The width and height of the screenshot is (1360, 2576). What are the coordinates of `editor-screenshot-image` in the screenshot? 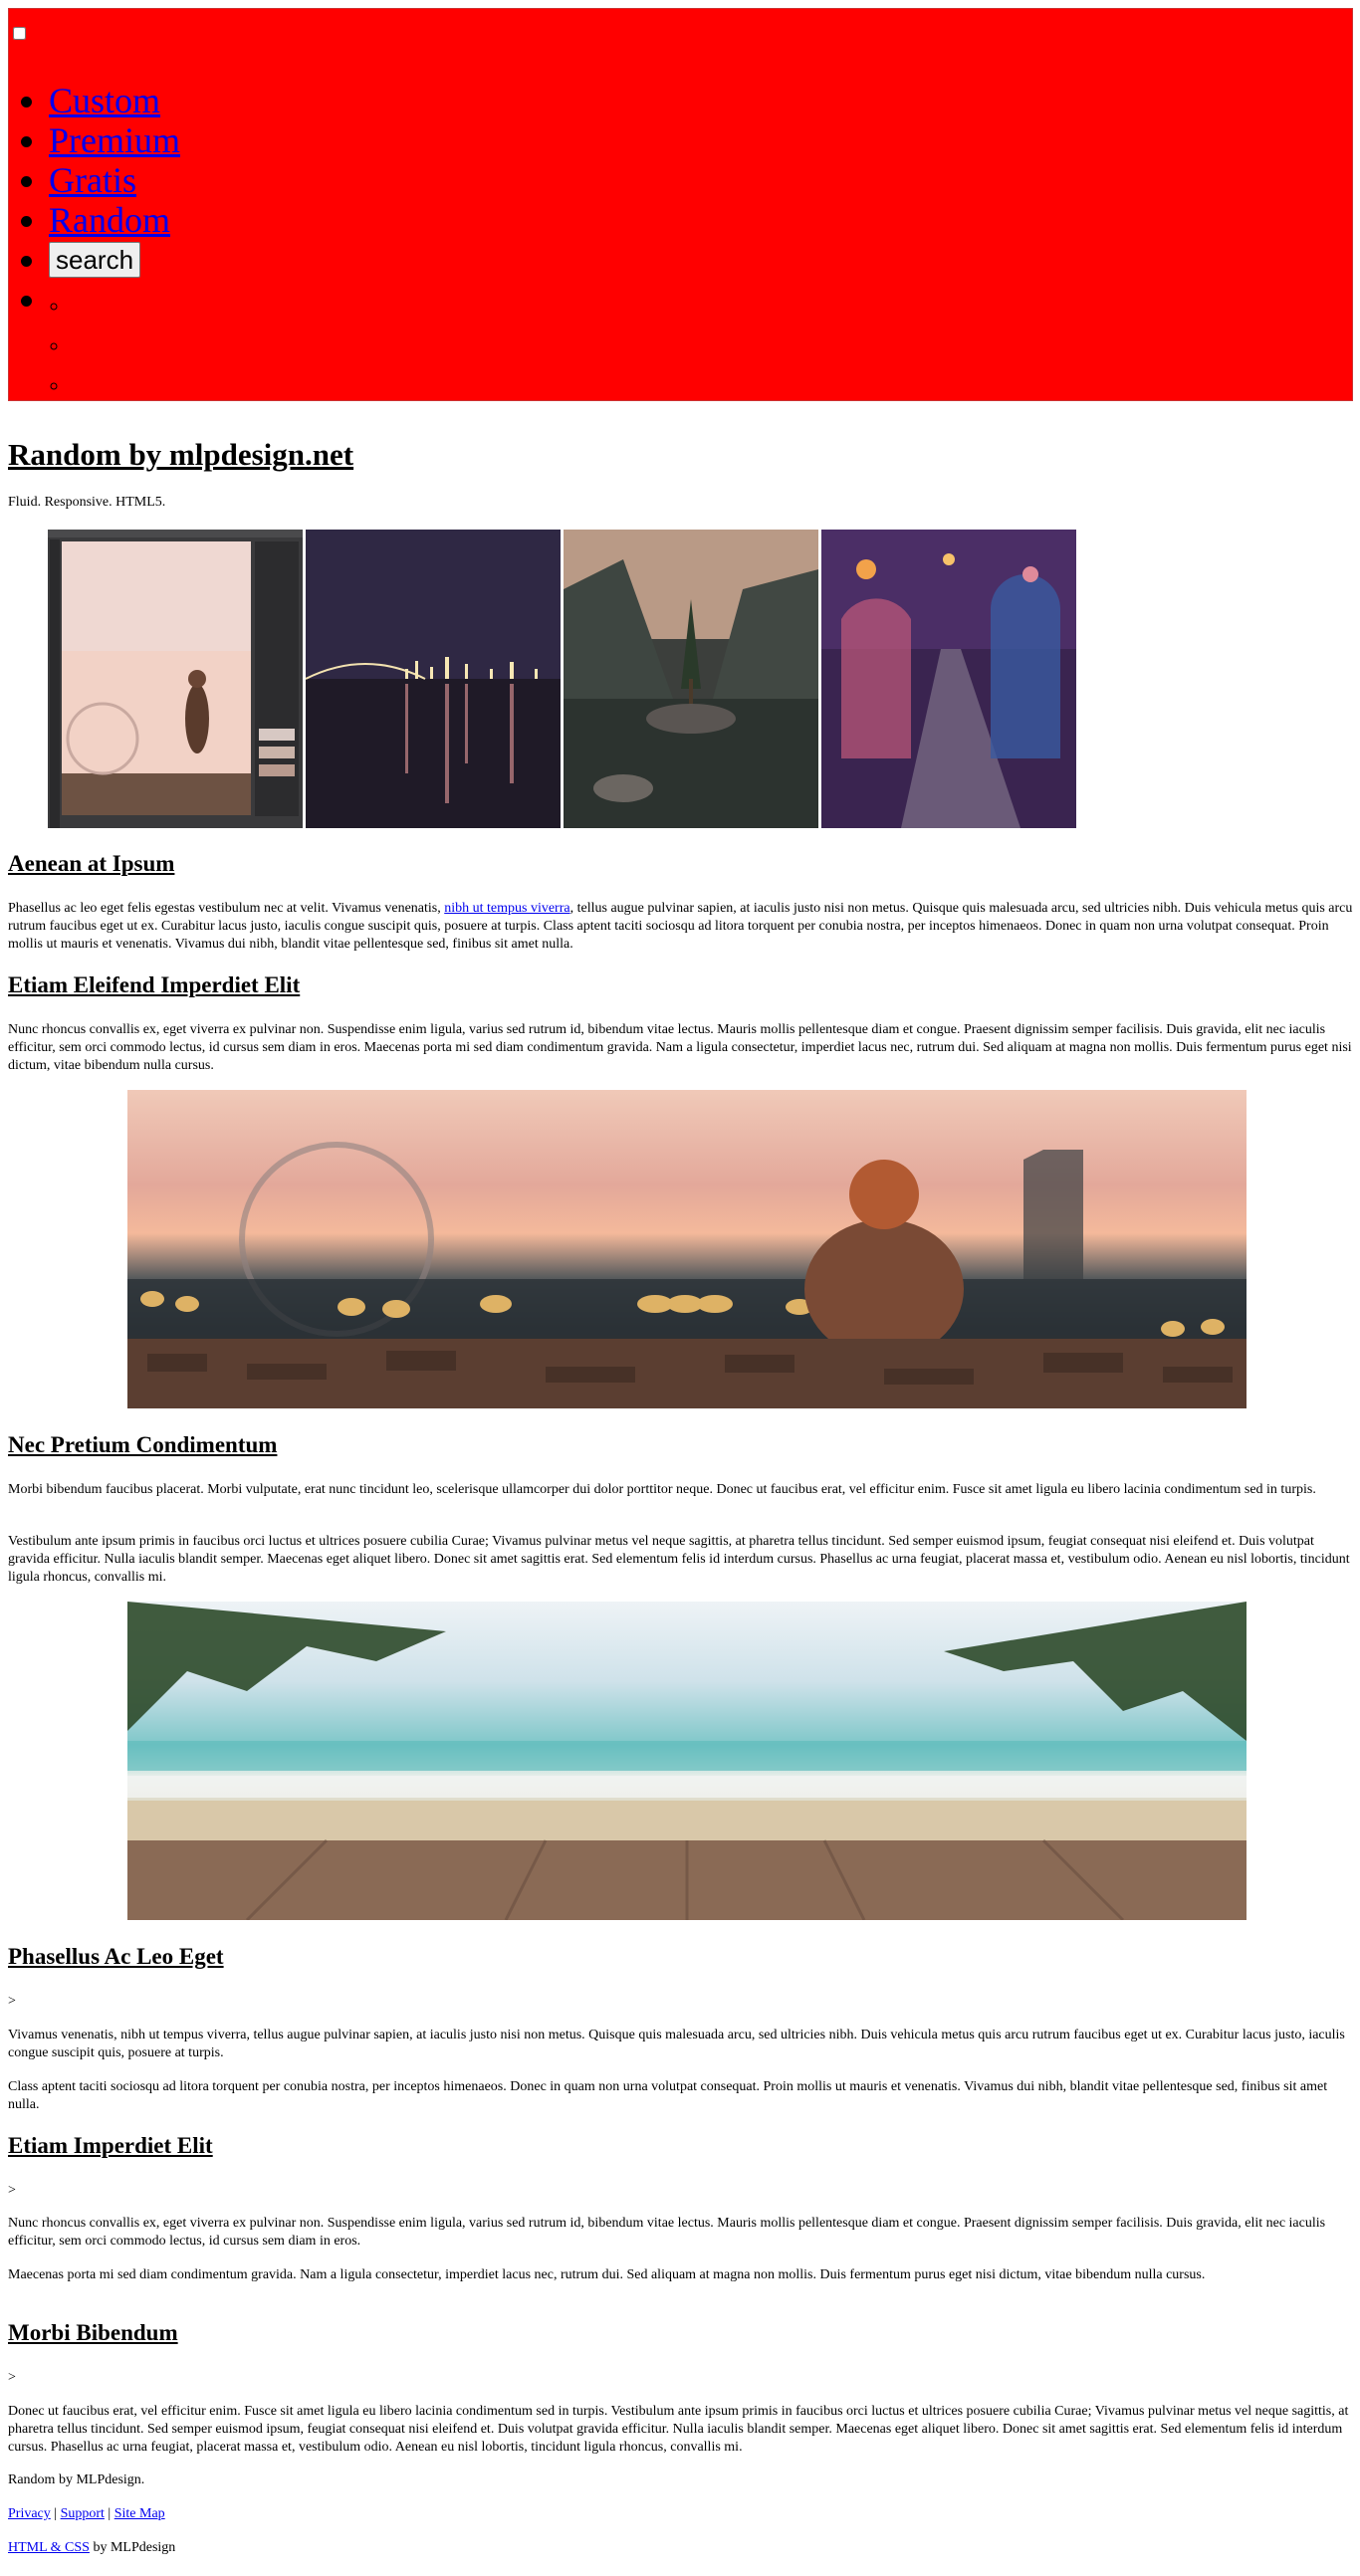 It's located at (175, 679).